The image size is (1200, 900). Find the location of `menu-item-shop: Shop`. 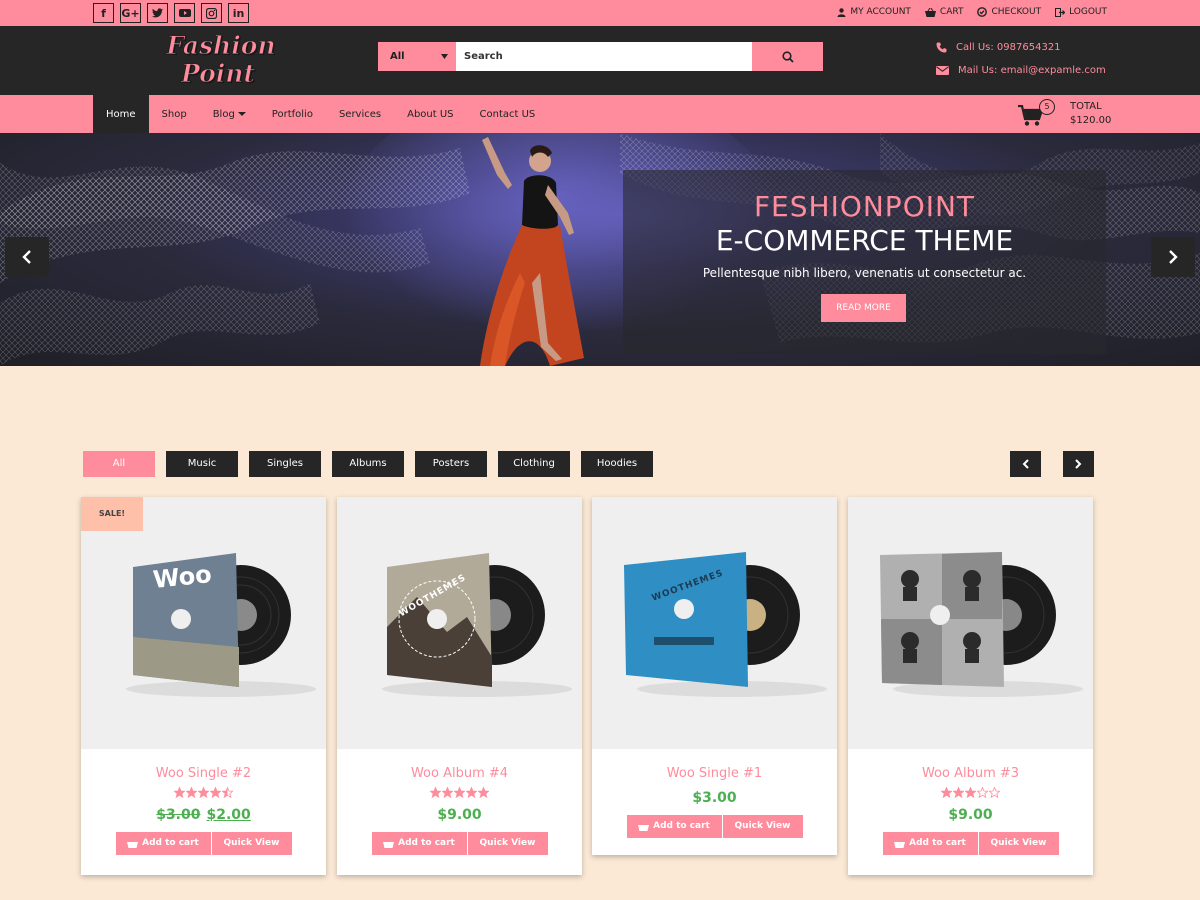

menu-item-shop: Shop is located at coordinates (174, 114).